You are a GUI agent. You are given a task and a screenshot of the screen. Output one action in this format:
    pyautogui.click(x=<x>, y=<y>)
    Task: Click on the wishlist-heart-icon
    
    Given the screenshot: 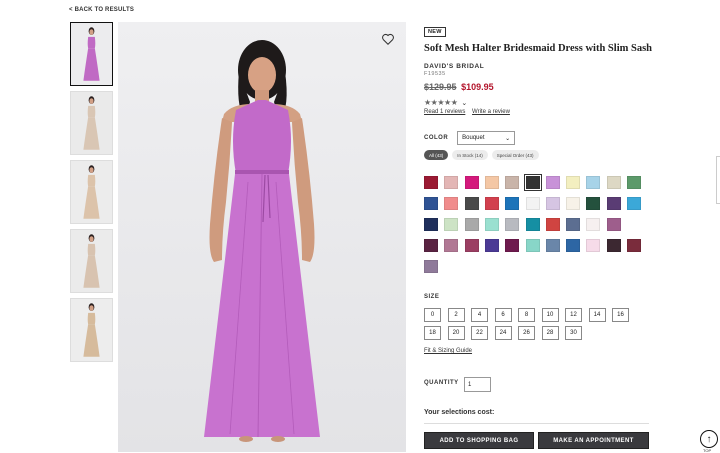 What is the action you would take?
    pyautogui.click(x=388, y=39)
    